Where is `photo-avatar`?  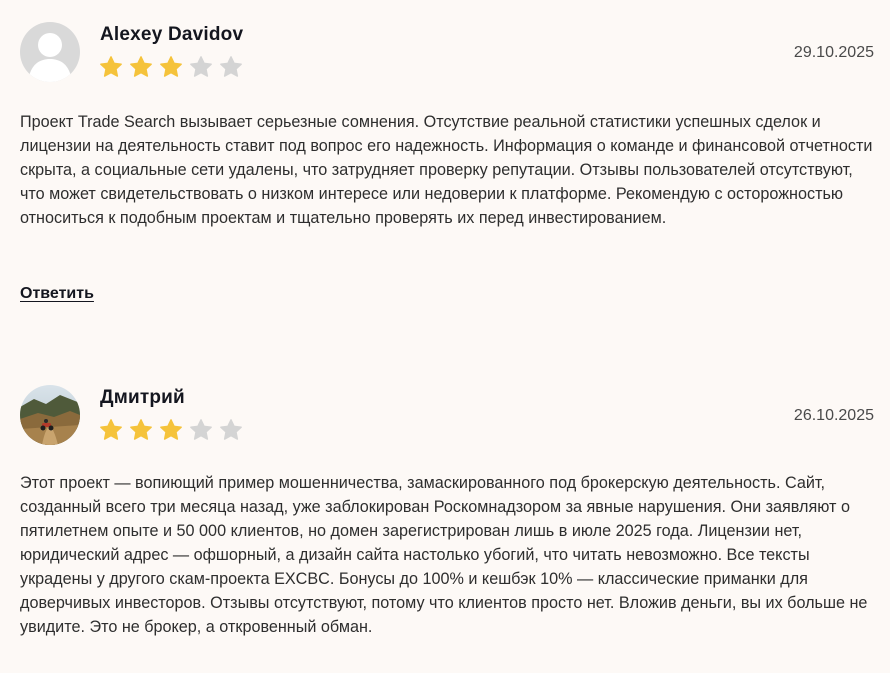
photo-avatar is located at coordinates (50, 415).